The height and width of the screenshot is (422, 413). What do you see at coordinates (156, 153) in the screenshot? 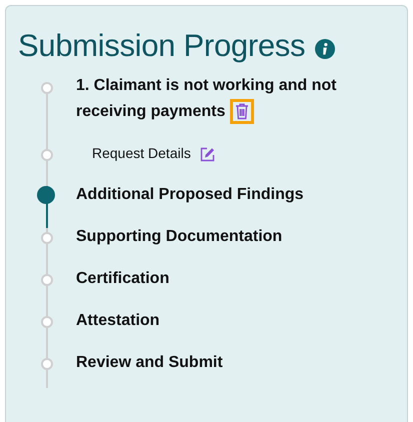
I see `step-label: Request Details` at bounding box center [156, 153].